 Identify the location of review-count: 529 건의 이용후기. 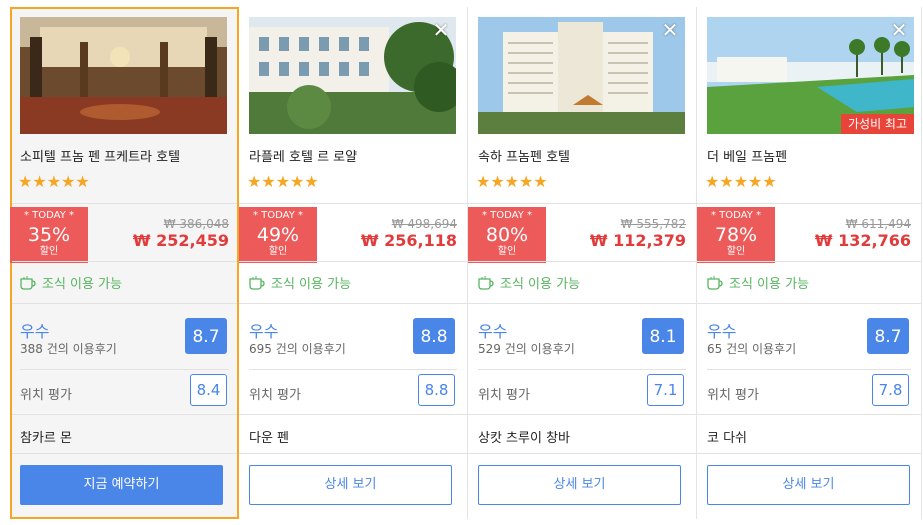
(526, 348).